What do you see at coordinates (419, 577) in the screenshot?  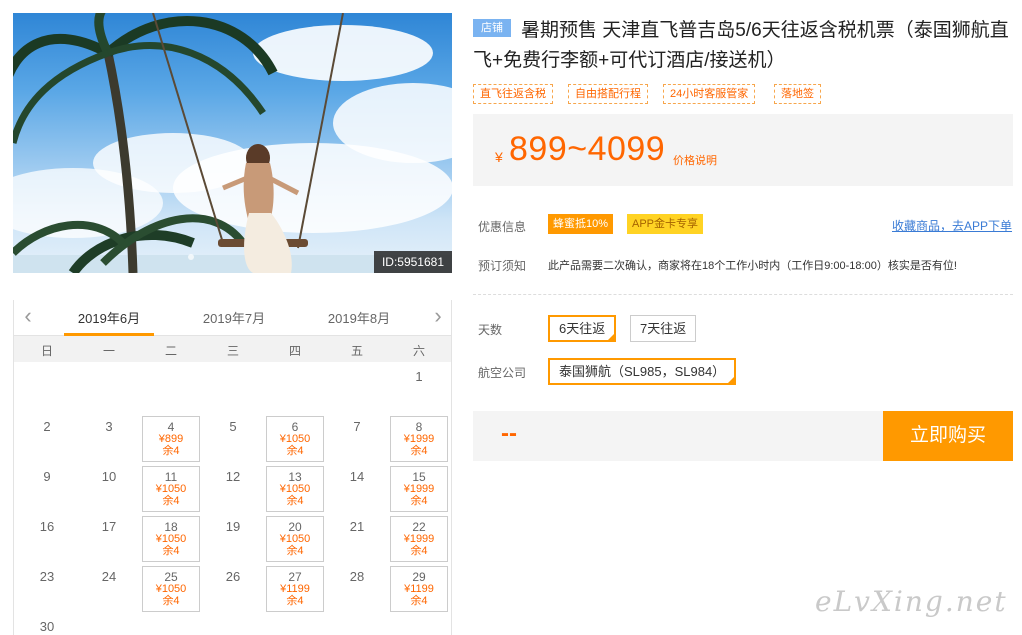 I see `day-number: 29` at bounding box center [419, 577].